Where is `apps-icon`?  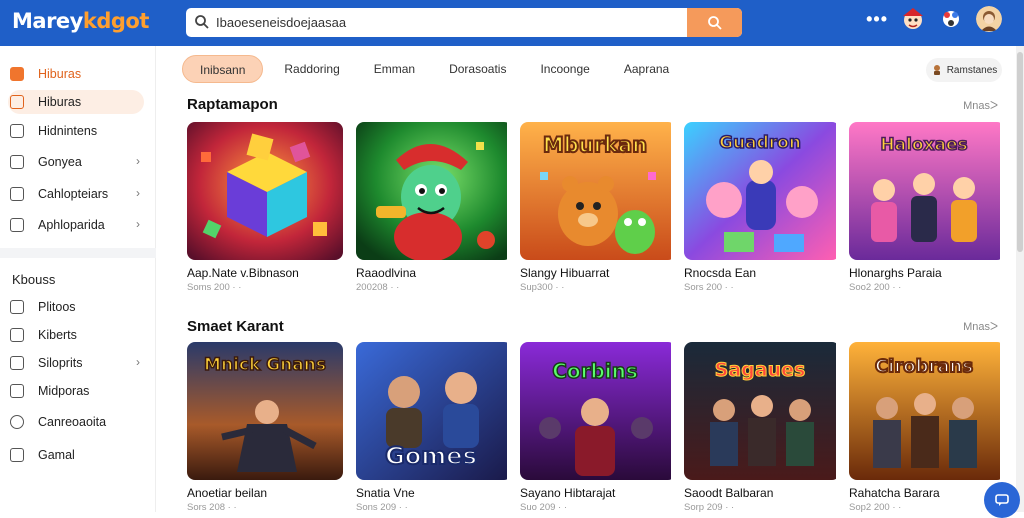
apps-icon is located at coordinates (17, 225).